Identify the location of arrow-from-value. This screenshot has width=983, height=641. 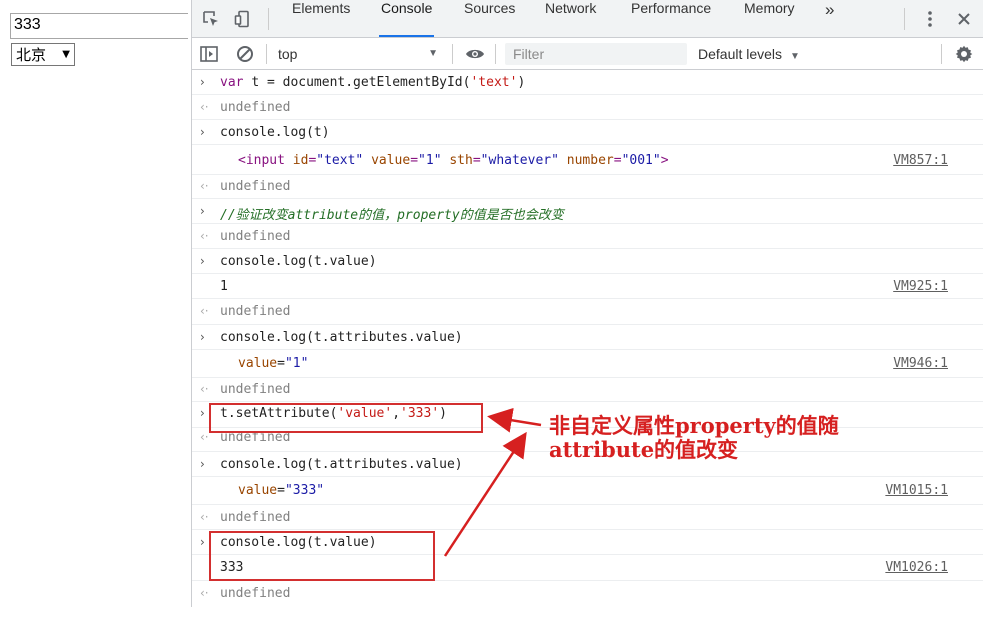
(485, 494).